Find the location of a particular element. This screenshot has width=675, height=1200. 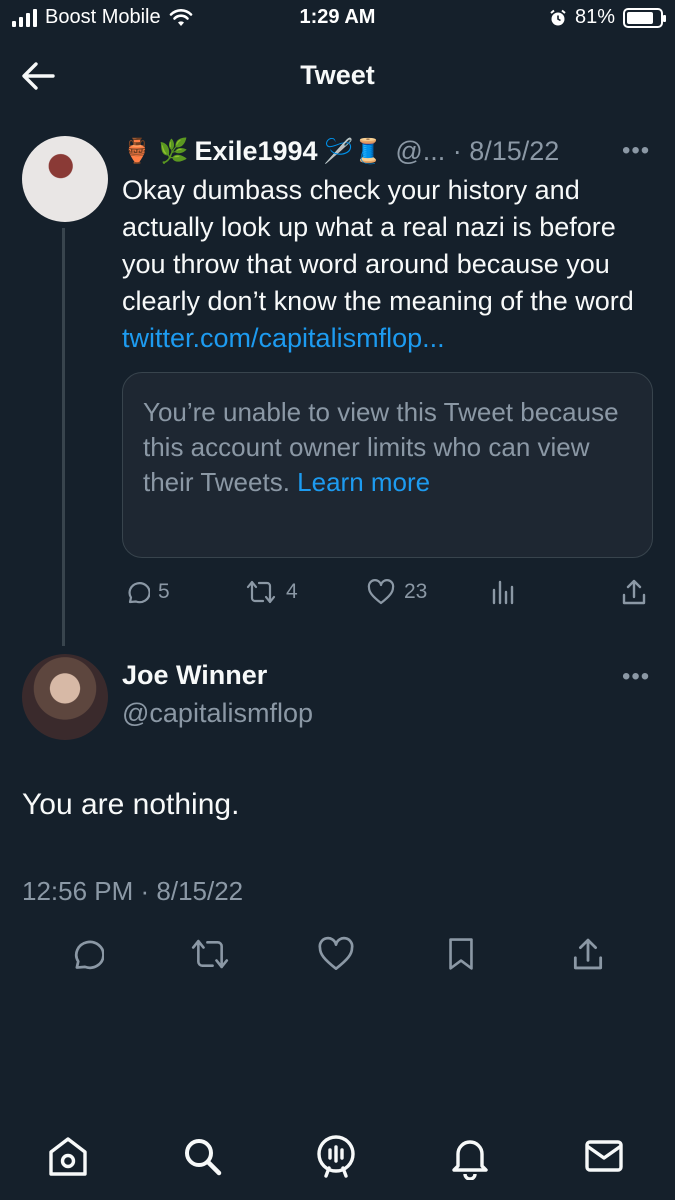

tweet-author-row: 🏺 🌿 Exile1994 🪡🧵 @... · 8/15/22 is located at coordinates (392, 151).